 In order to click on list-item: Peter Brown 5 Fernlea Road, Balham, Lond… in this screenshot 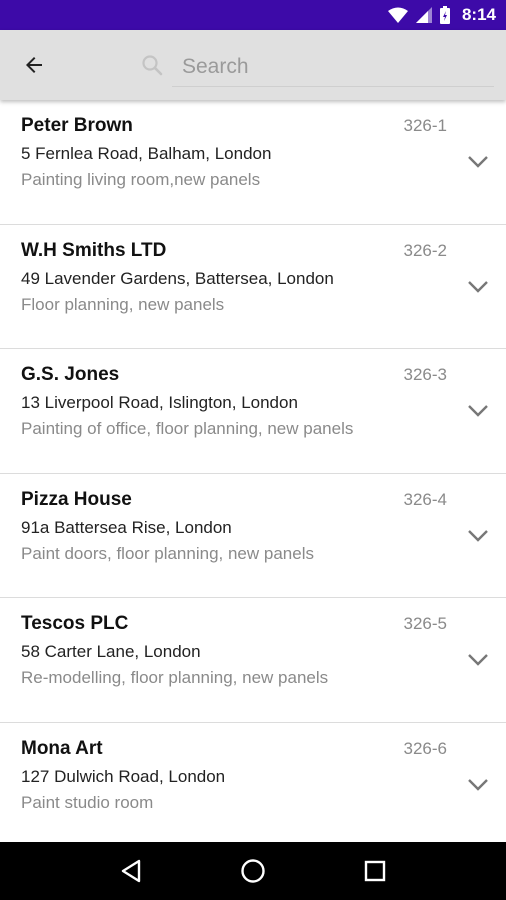, I will do `click(253, 162)`.